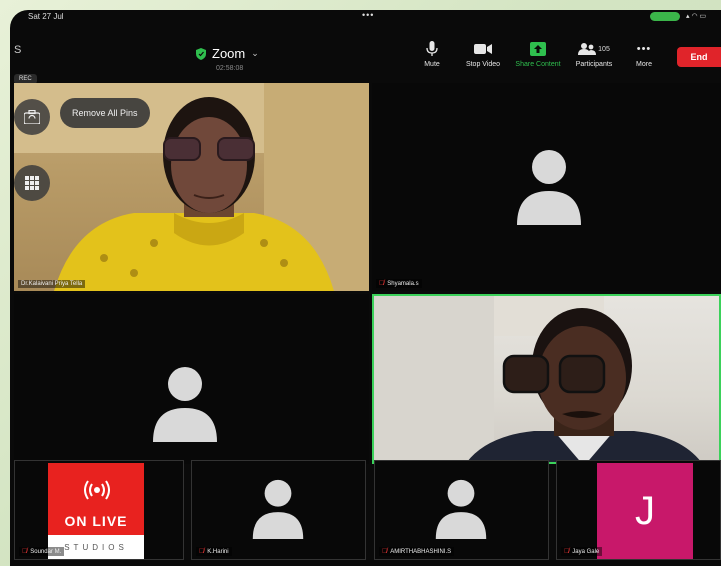  I want to click on video-icon, so click(483, 49).